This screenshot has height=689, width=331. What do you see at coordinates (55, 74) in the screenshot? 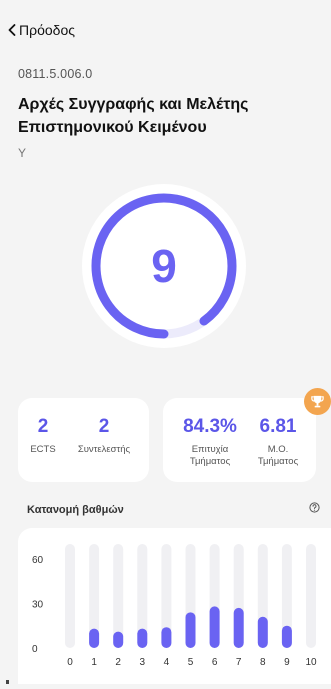
I see `course-code: 0811.5.006.0` at bounding box center [55, 74].